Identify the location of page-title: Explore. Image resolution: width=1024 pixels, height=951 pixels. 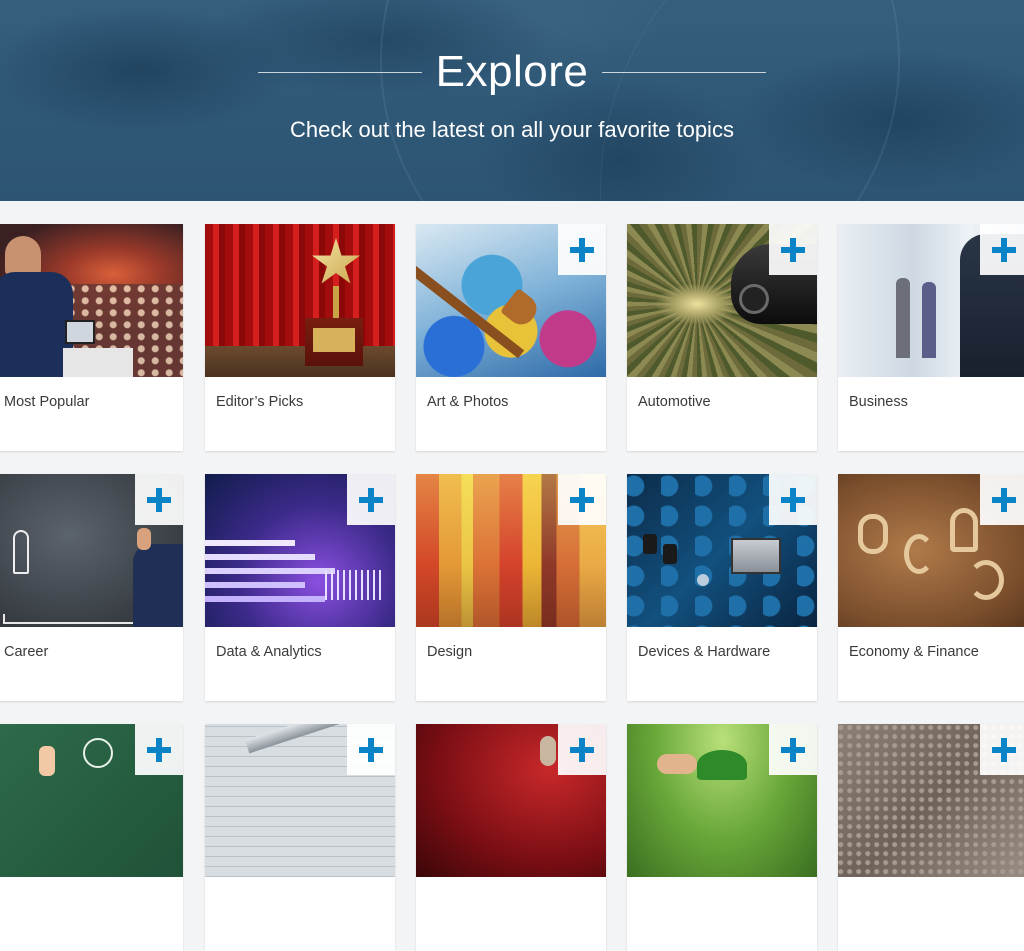
(512, 71).